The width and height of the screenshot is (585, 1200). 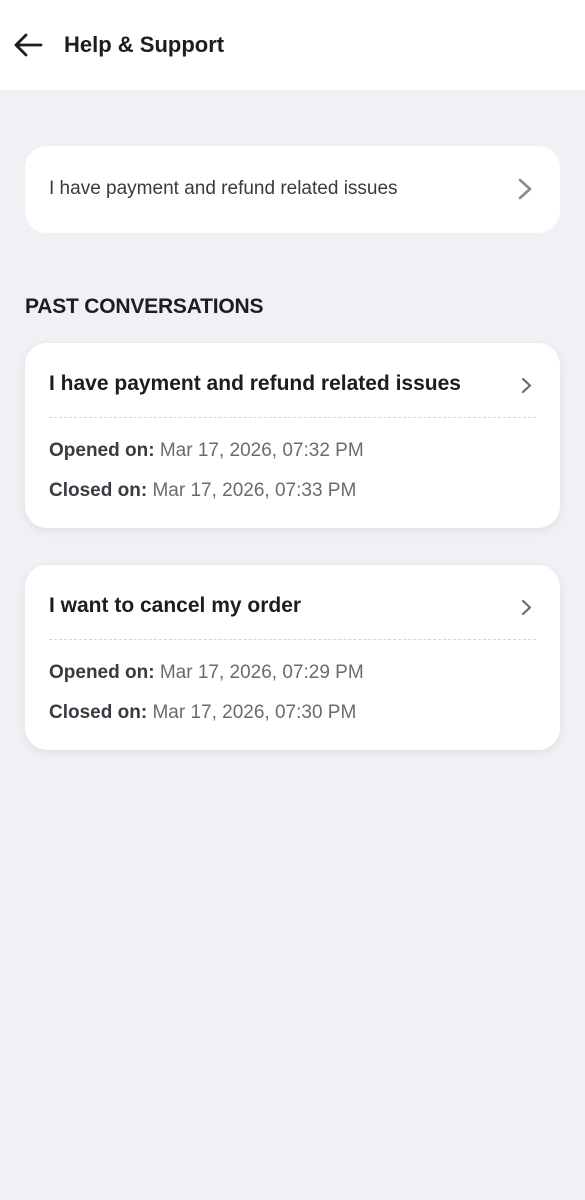 What do you see at coordinates (254, 490) in the screenshot?
I see `closed-on-value: Mar 17, 2026, 07:33 PM` at bounding box center [254, 490].